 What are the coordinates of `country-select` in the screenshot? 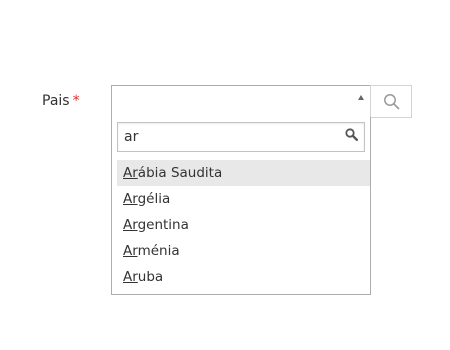 It's located at (241, 101).